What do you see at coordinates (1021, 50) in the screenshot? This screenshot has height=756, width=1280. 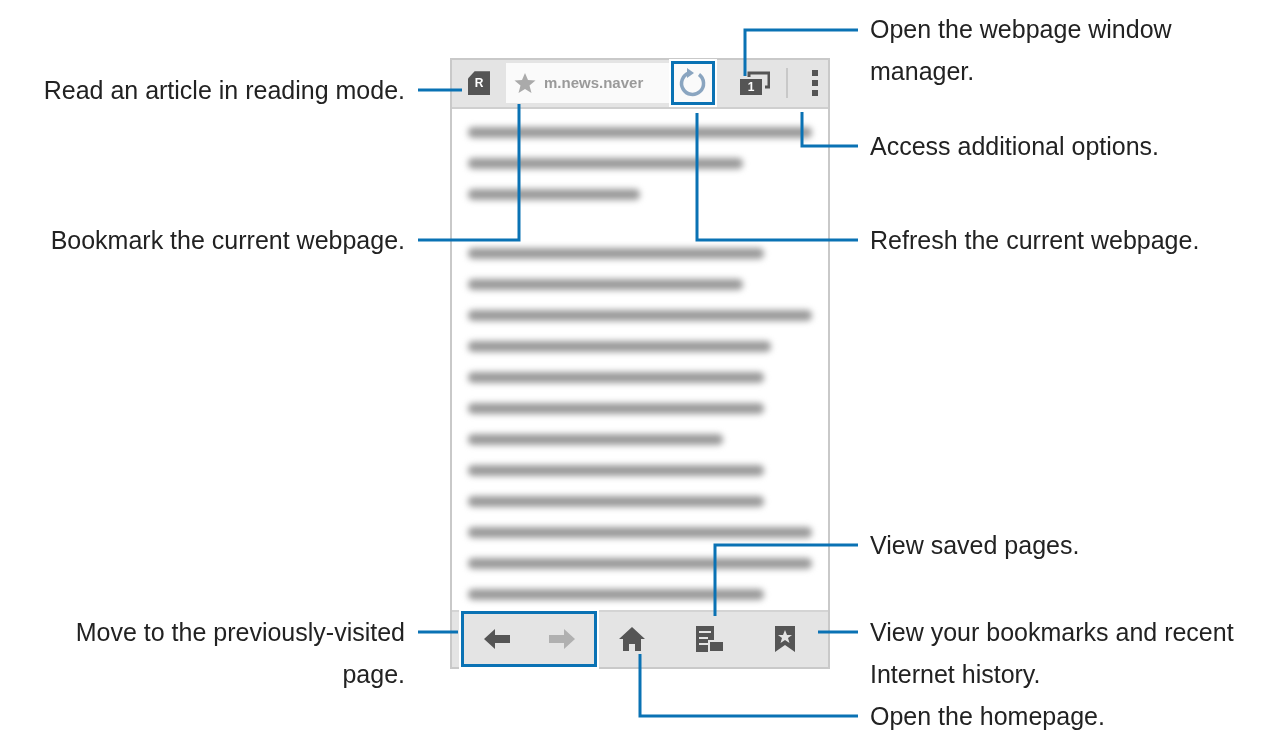 I see `callout-label: Open the webpage window manager.` at bounding box center [1021, 50].